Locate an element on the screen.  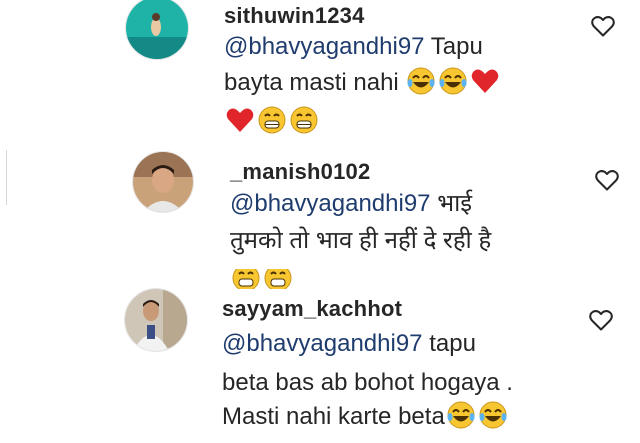
comment-text: tapu is located at coordinates (449, 343).